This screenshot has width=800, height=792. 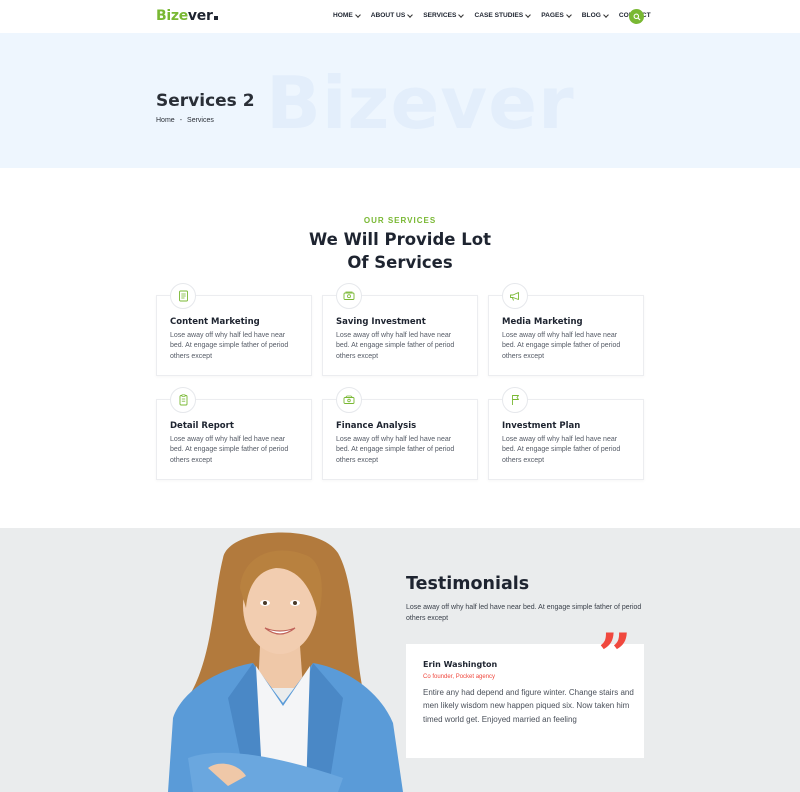 What do you see at coordinates (595, 15) in the screenshot?
I see `nav-blog: BLOG` at bounding box center [595, 15].